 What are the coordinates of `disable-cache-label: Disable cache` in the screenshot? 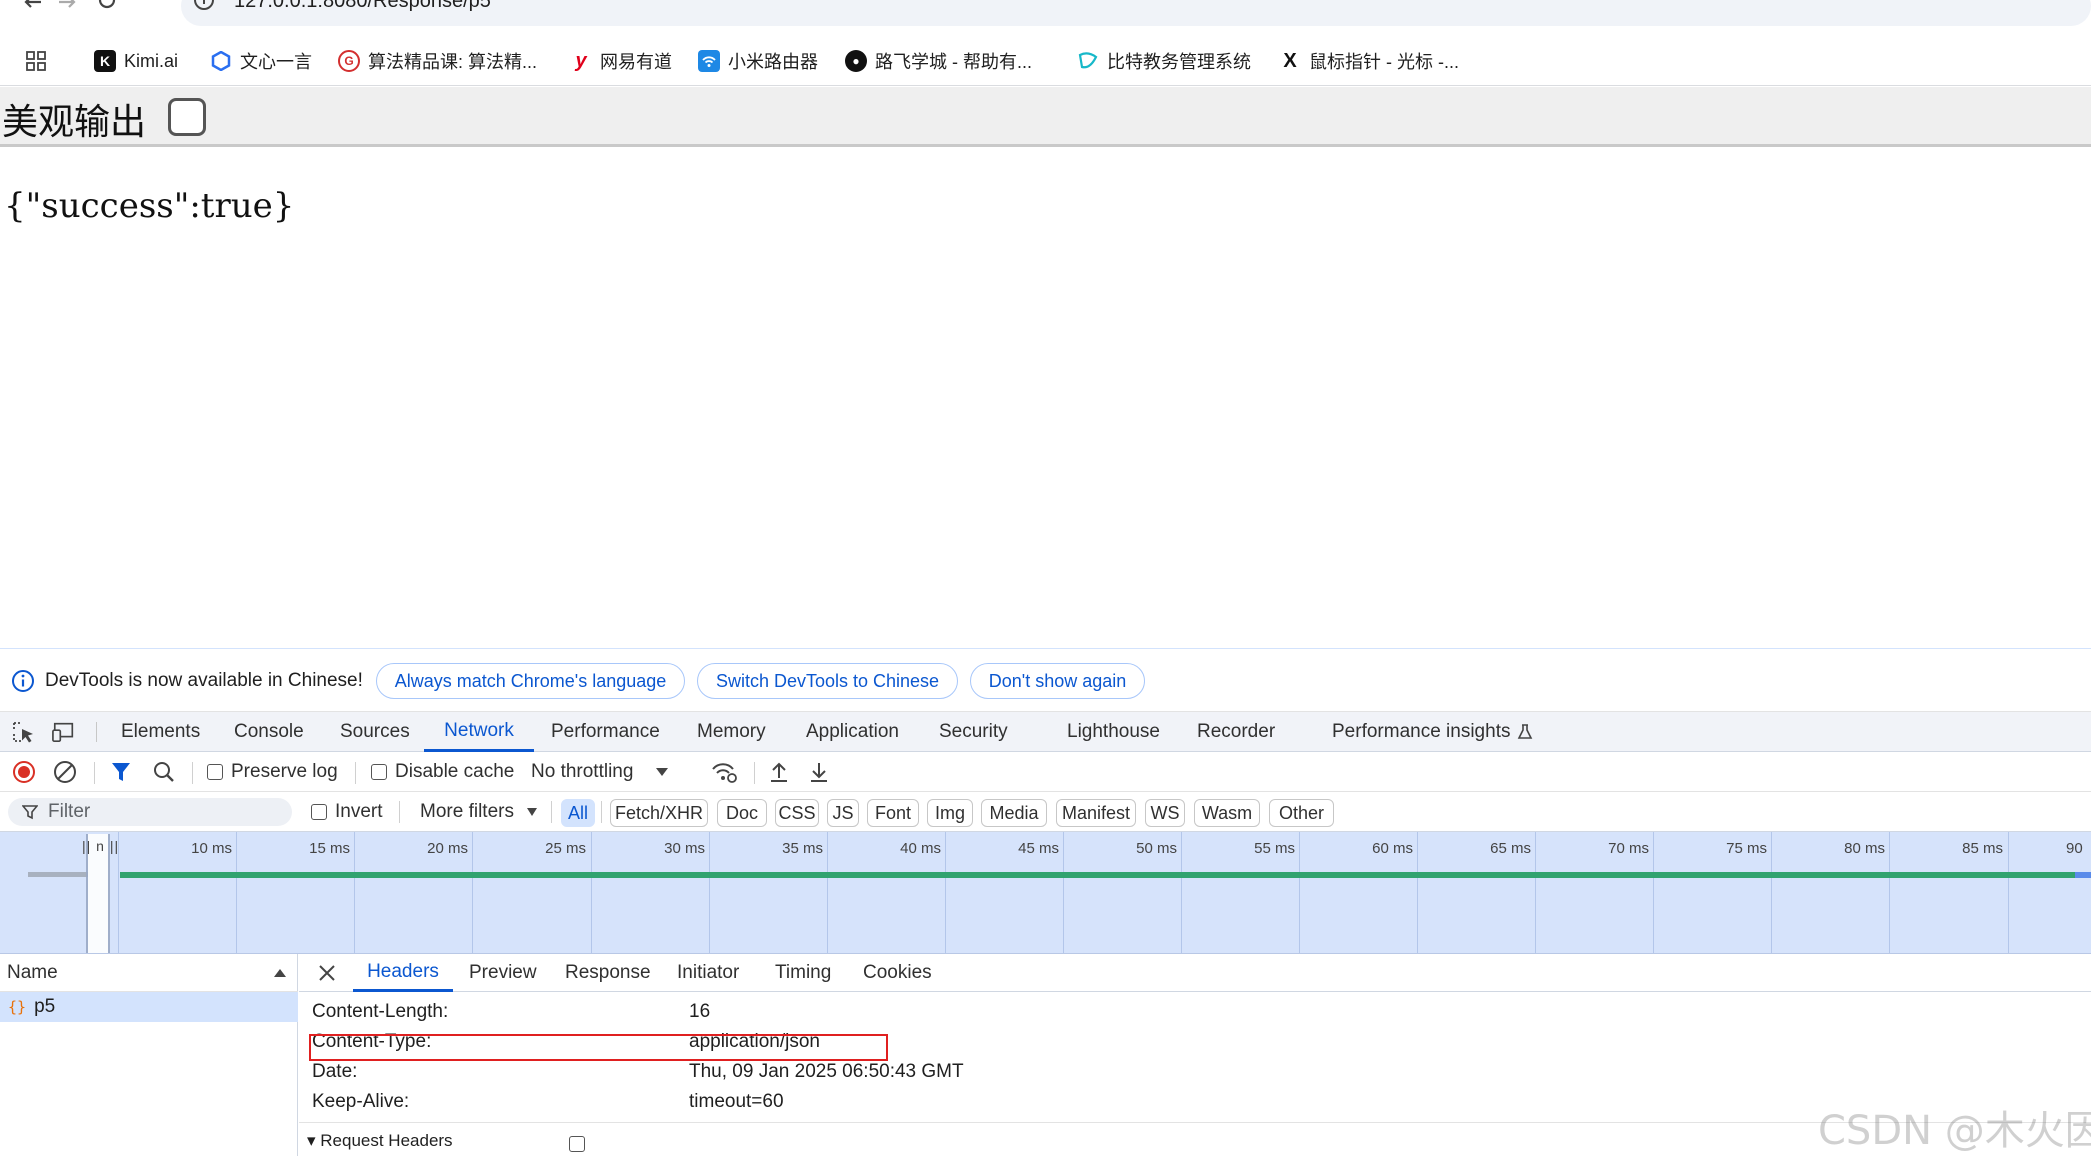 It's located at (455, 771).